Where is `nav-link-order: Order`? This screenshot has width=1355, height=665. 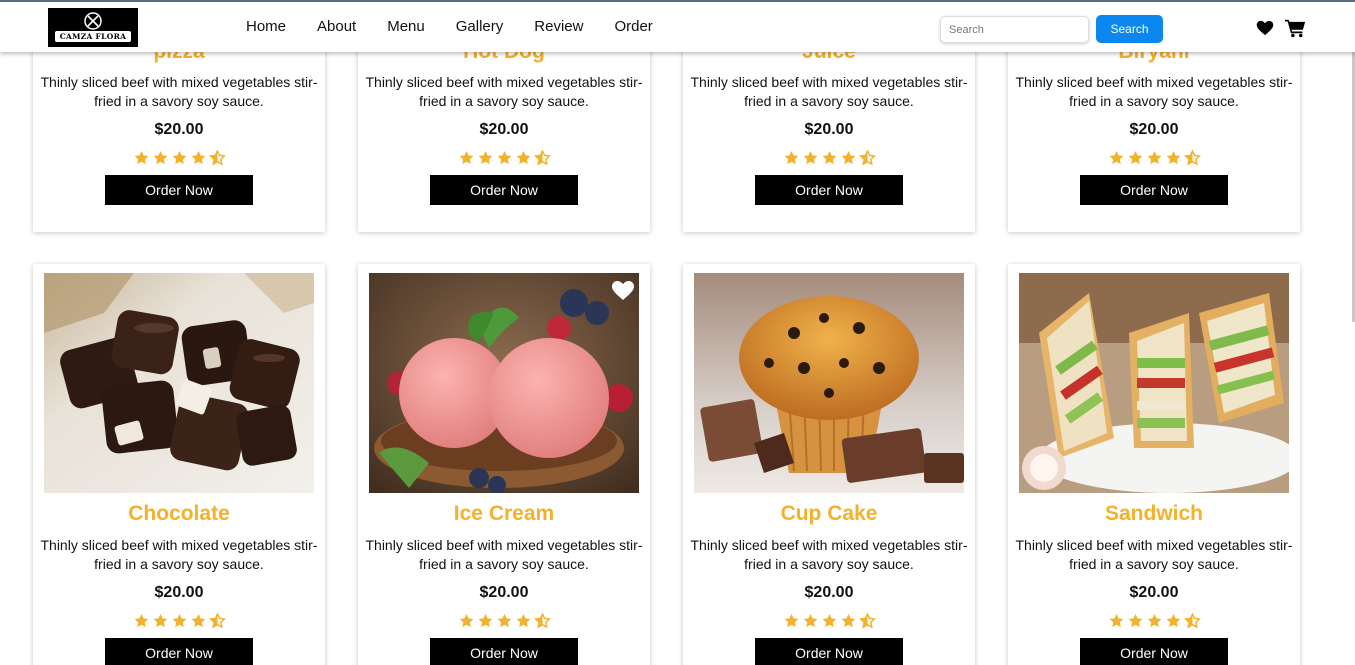 nav-link-order: Order is located at coordinates (633, 26).